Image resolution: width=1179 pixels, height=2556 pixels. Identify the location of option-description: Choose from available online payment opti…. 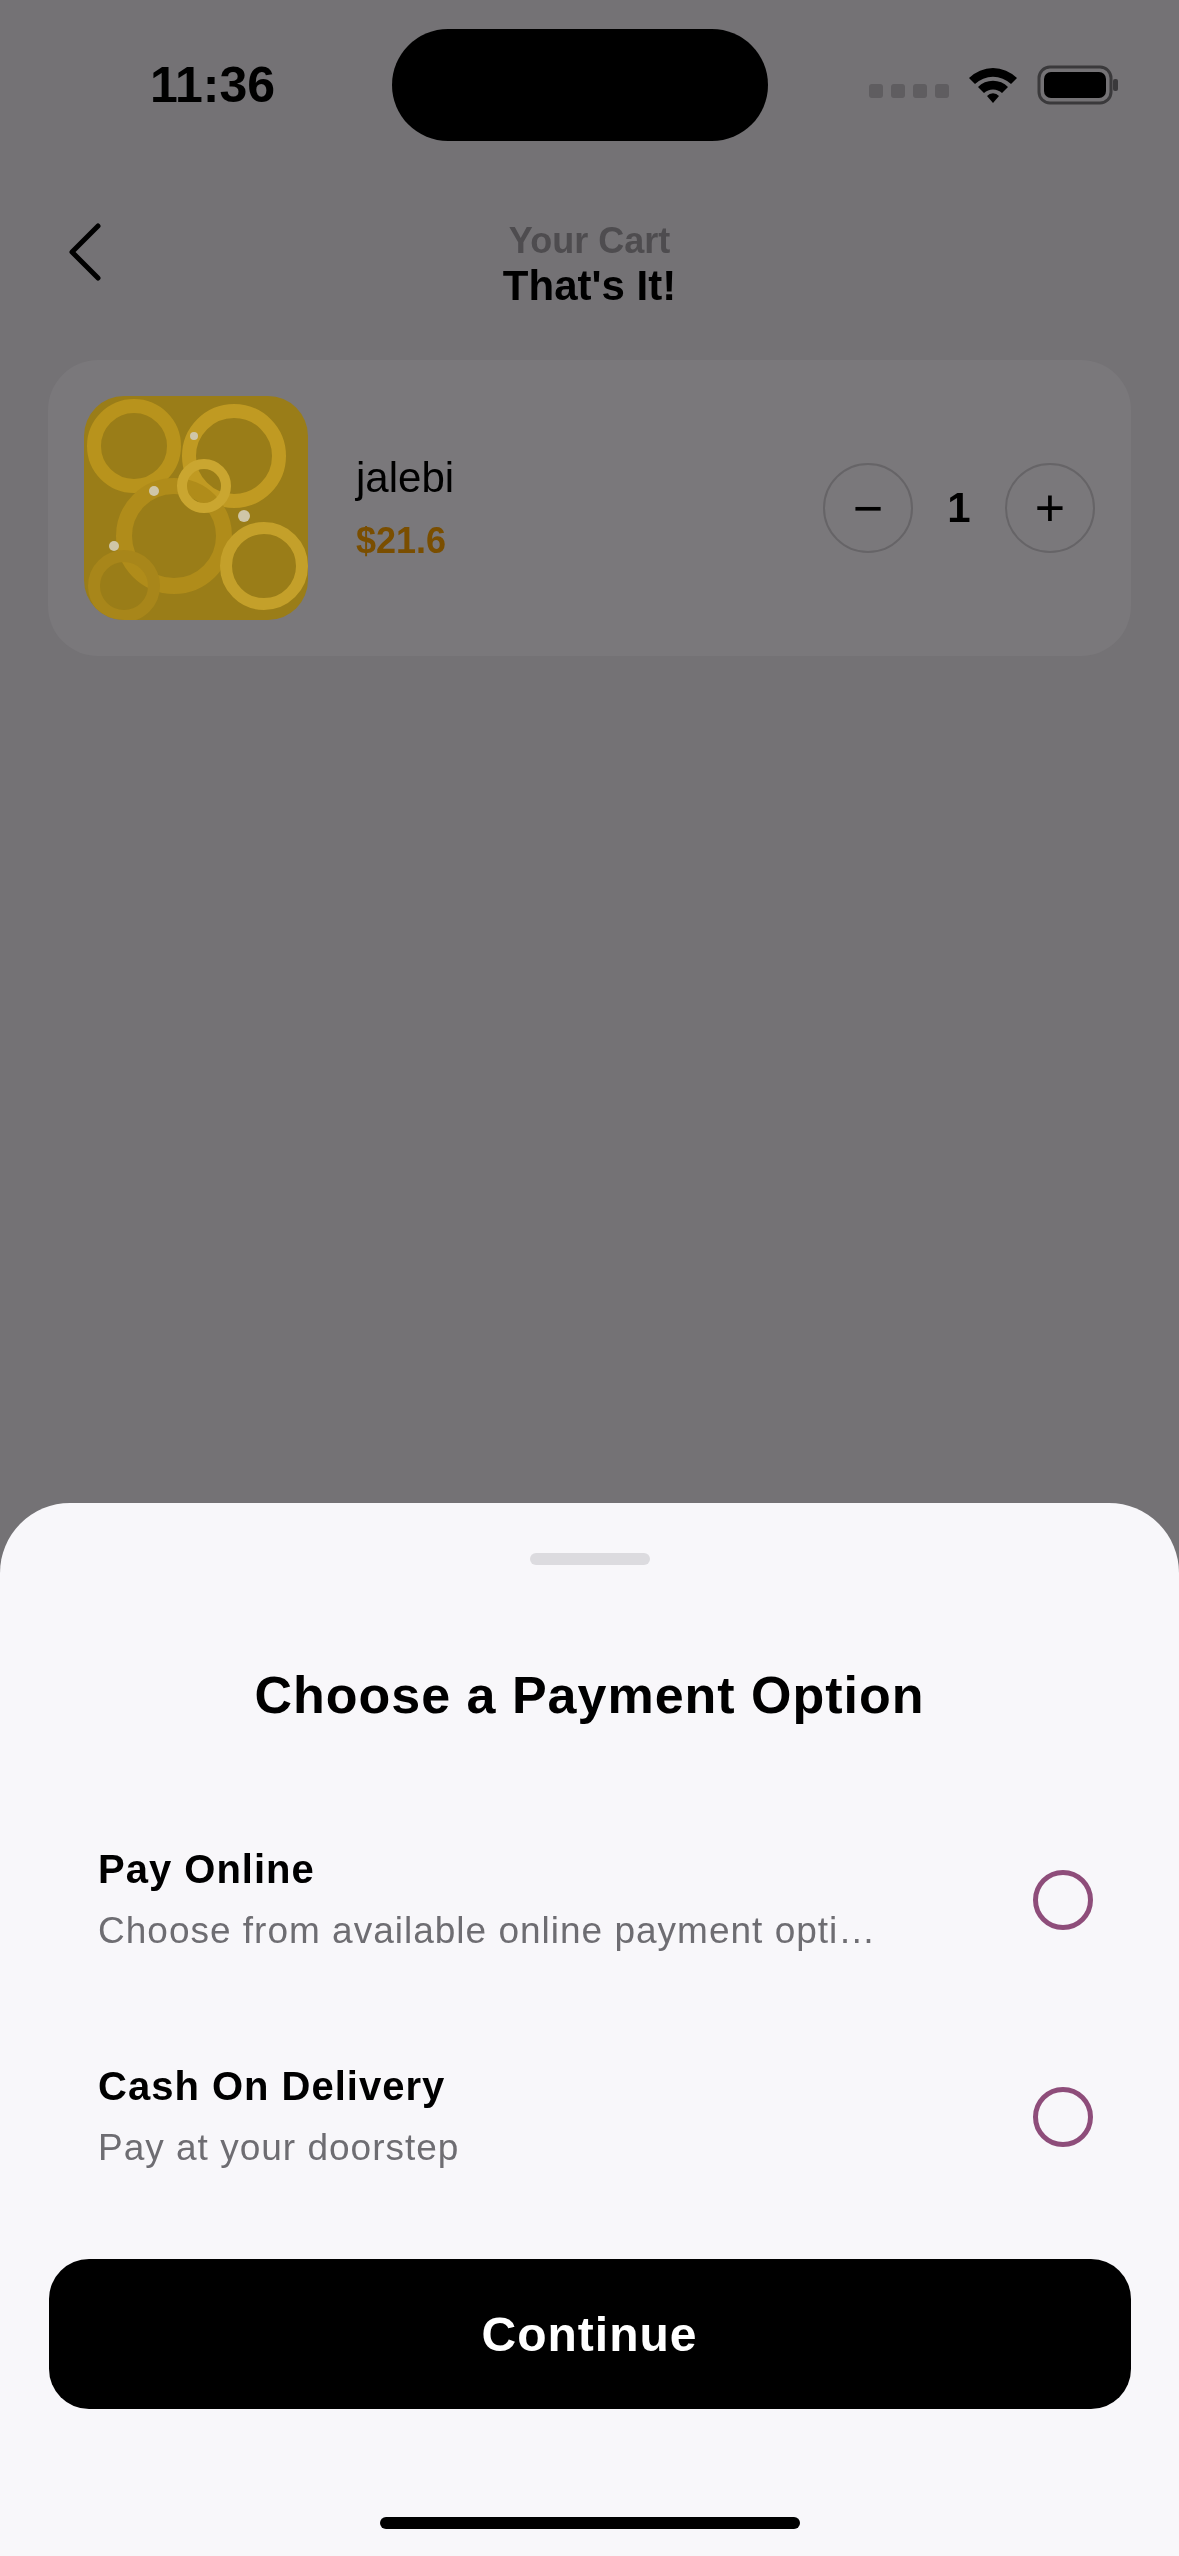
(487, 1931).